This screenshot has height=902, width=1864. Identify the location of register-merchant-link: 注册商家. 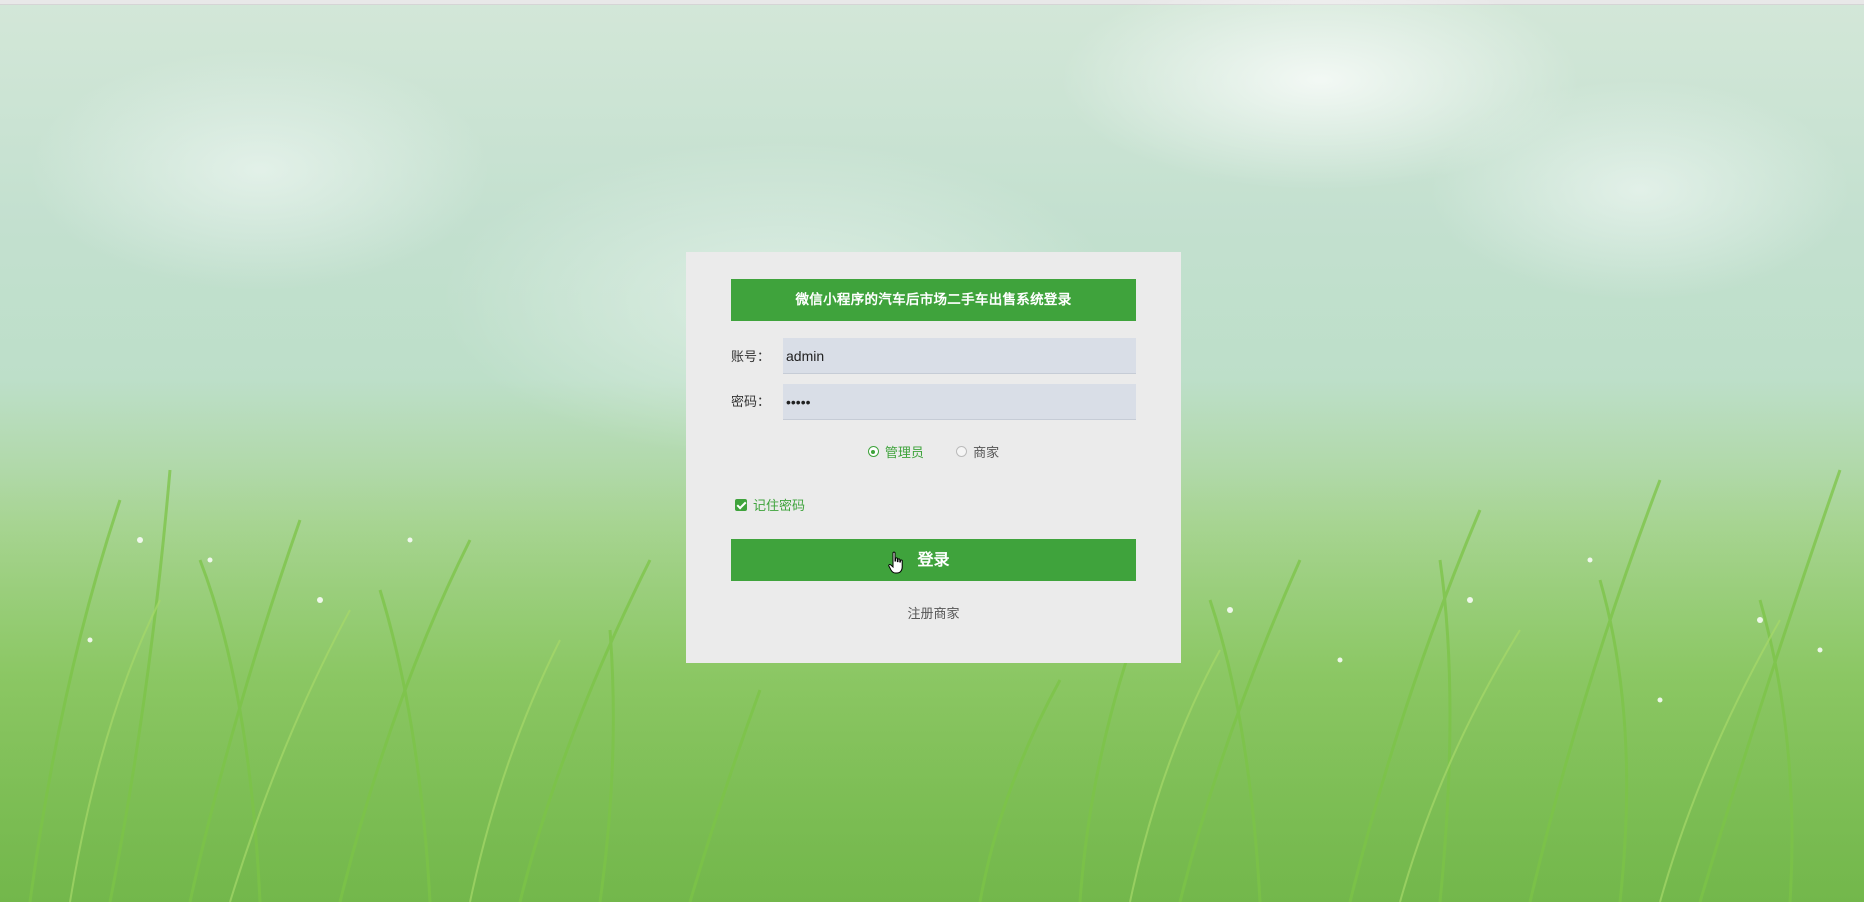
(933, 612).